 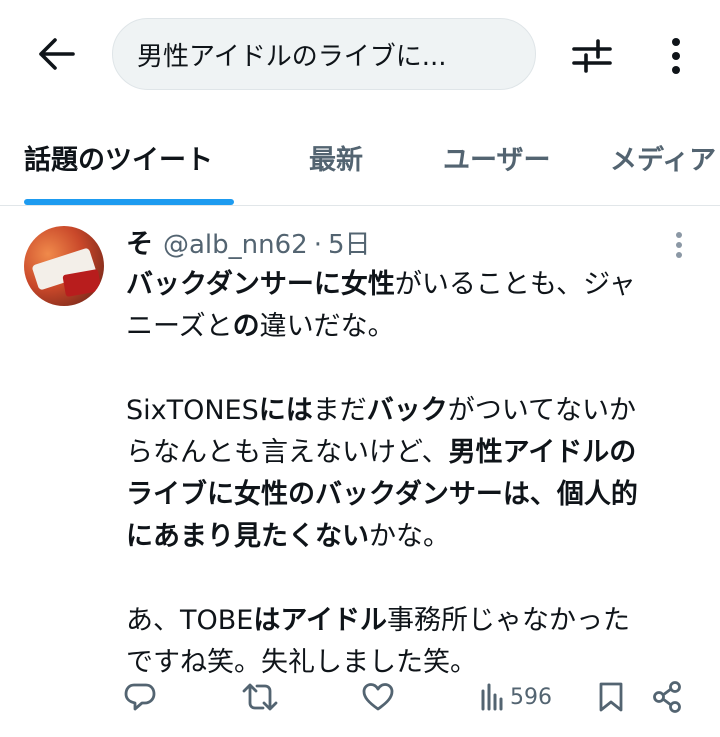 I want to click on tweet-text-line: ライブに女性のバックダンサーは、個人的, so click(x=413, y=495).